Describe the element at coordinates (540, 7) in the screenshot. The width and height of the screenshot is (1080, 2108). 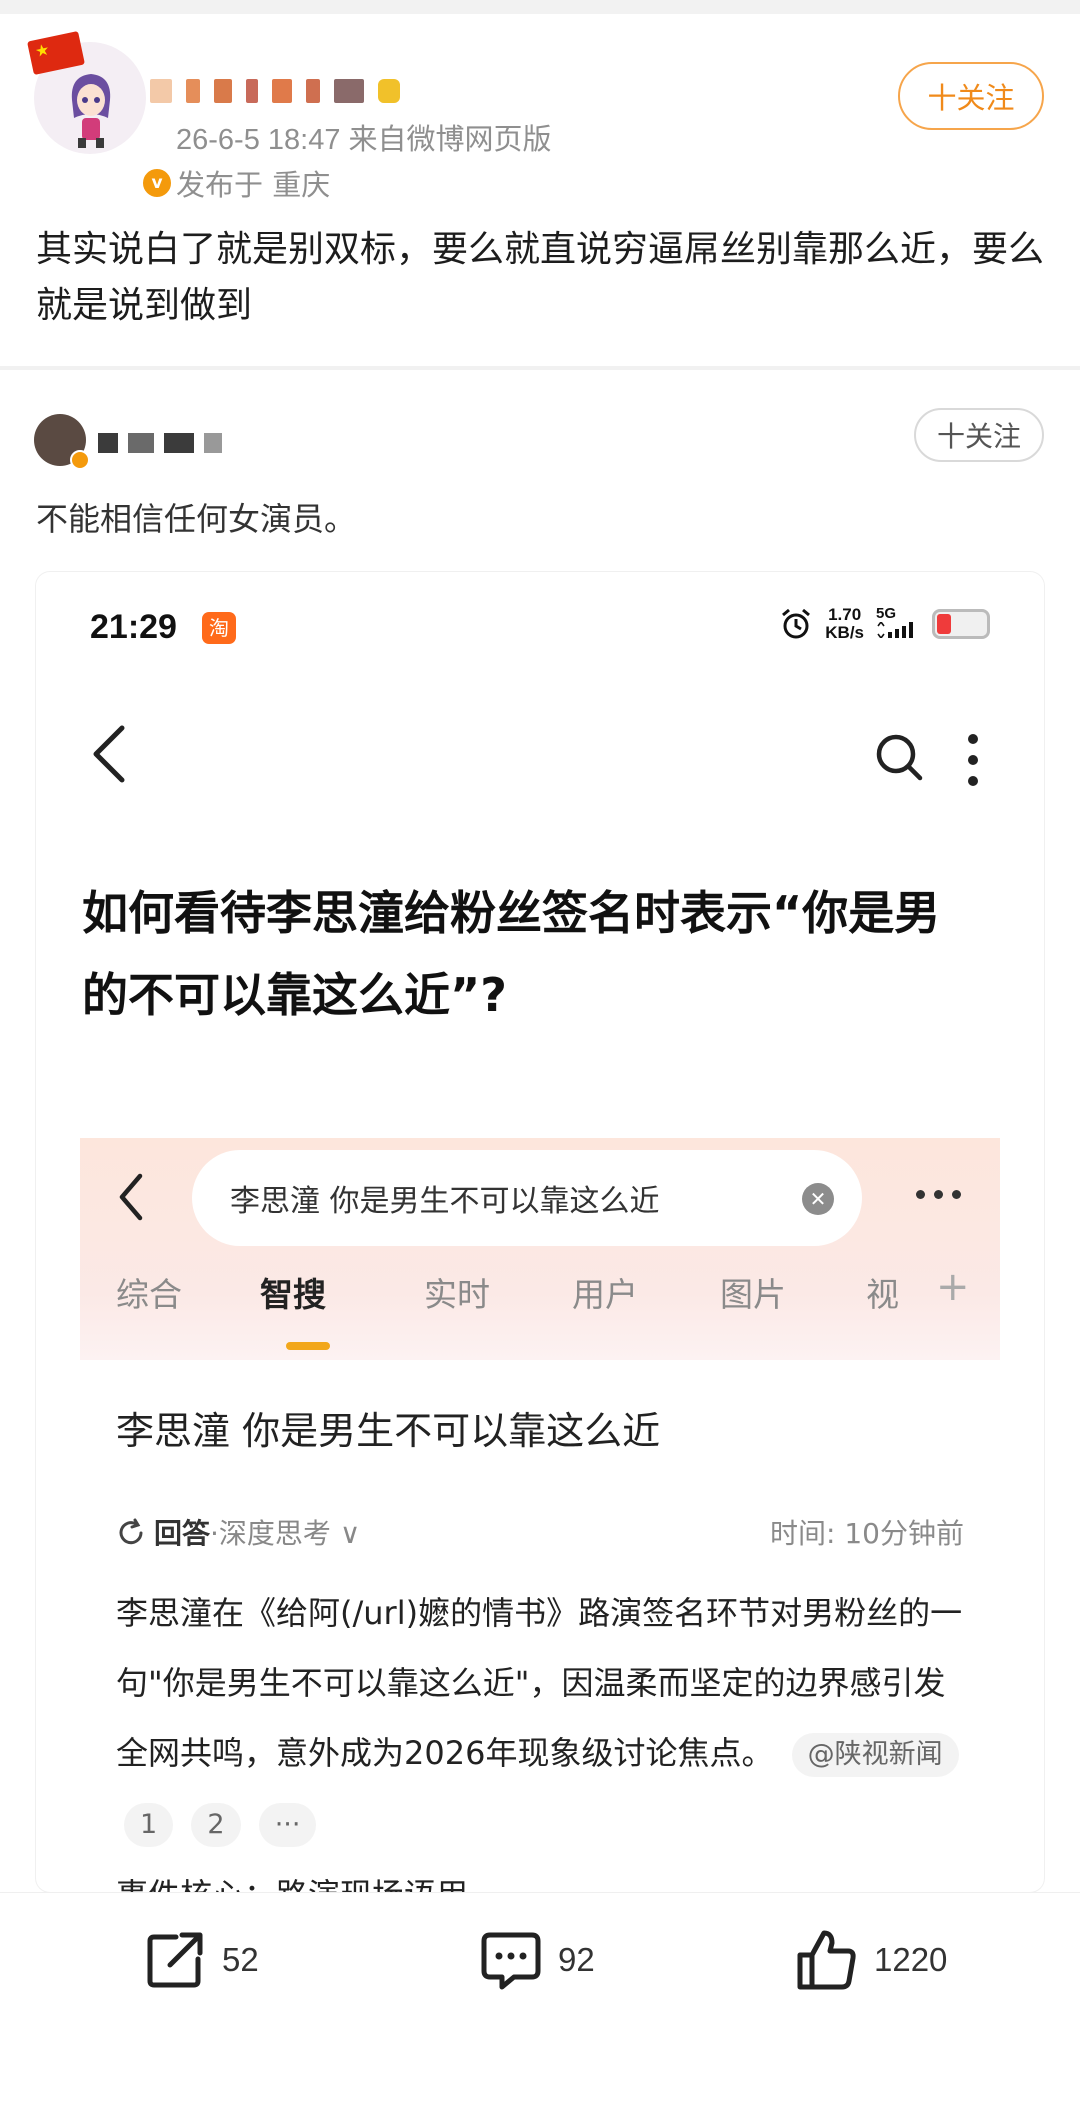
I see `top-divider` at that location.